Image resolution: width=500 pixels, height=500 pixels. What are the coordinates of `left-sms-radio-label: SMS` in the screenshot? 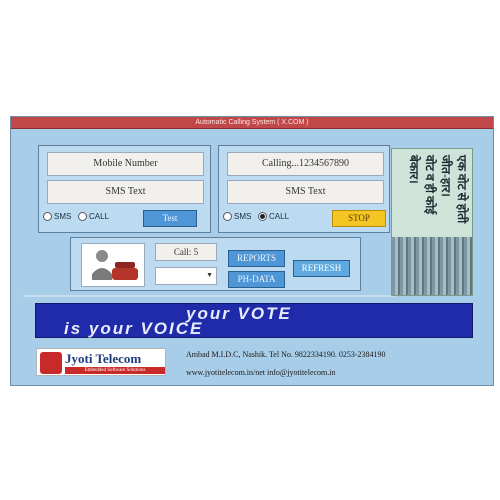 It's located at (63, 216).